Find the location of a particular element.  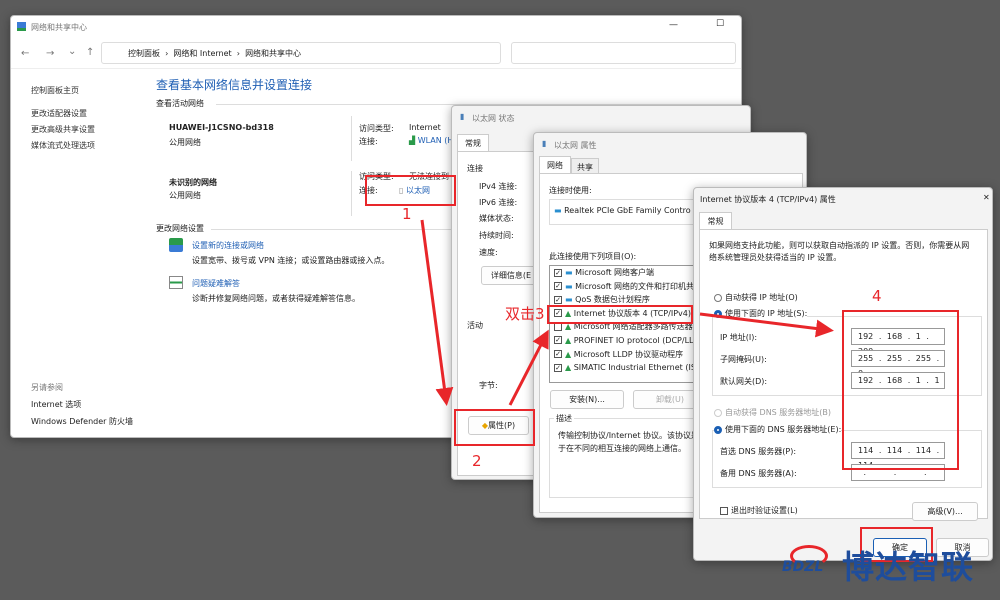

back-button: ← is located at coordinates (25, 53).